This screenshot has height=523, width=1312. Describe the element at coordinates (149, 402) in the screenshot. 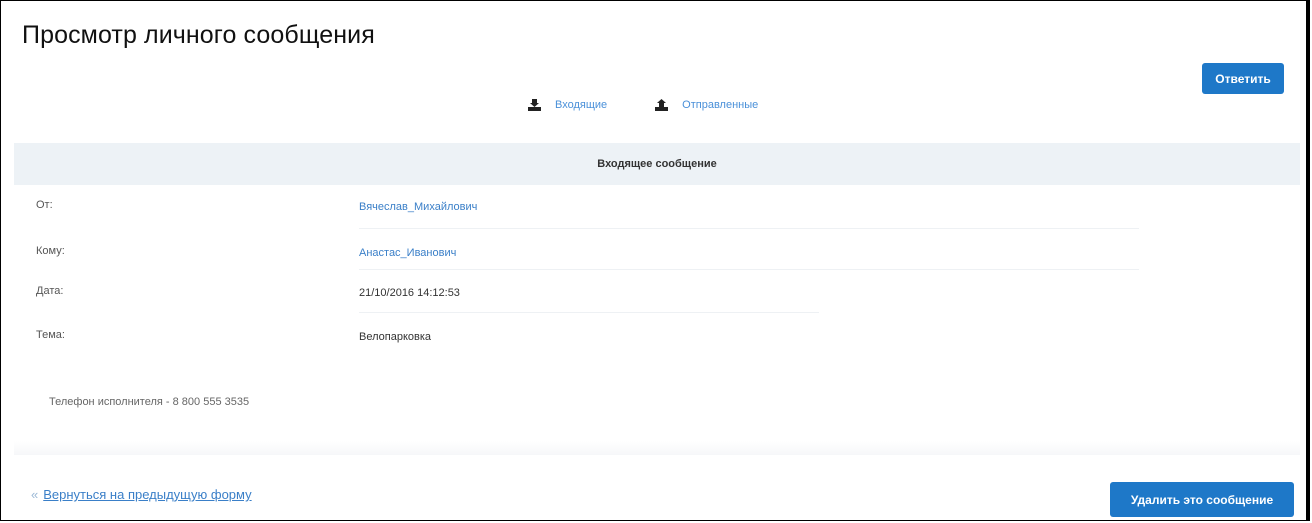

I see `message-body: Телефон исполнителя - 8 800 555 3535` at that location.